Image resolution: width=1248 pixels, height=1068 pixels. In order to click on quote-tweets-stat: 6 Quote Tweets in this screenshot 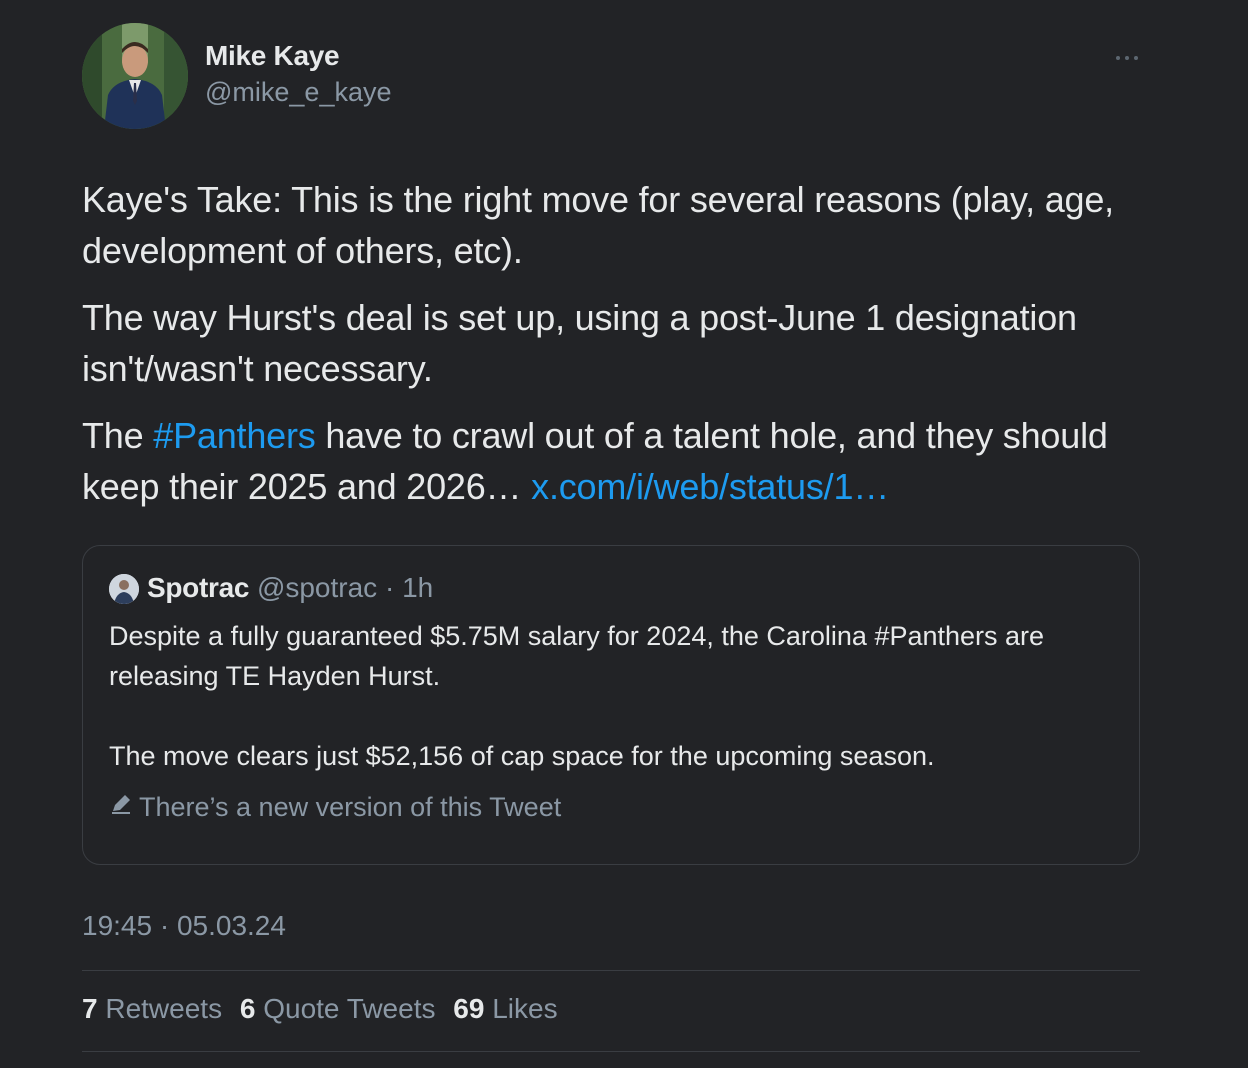, I will do `click(338, 1008)`.